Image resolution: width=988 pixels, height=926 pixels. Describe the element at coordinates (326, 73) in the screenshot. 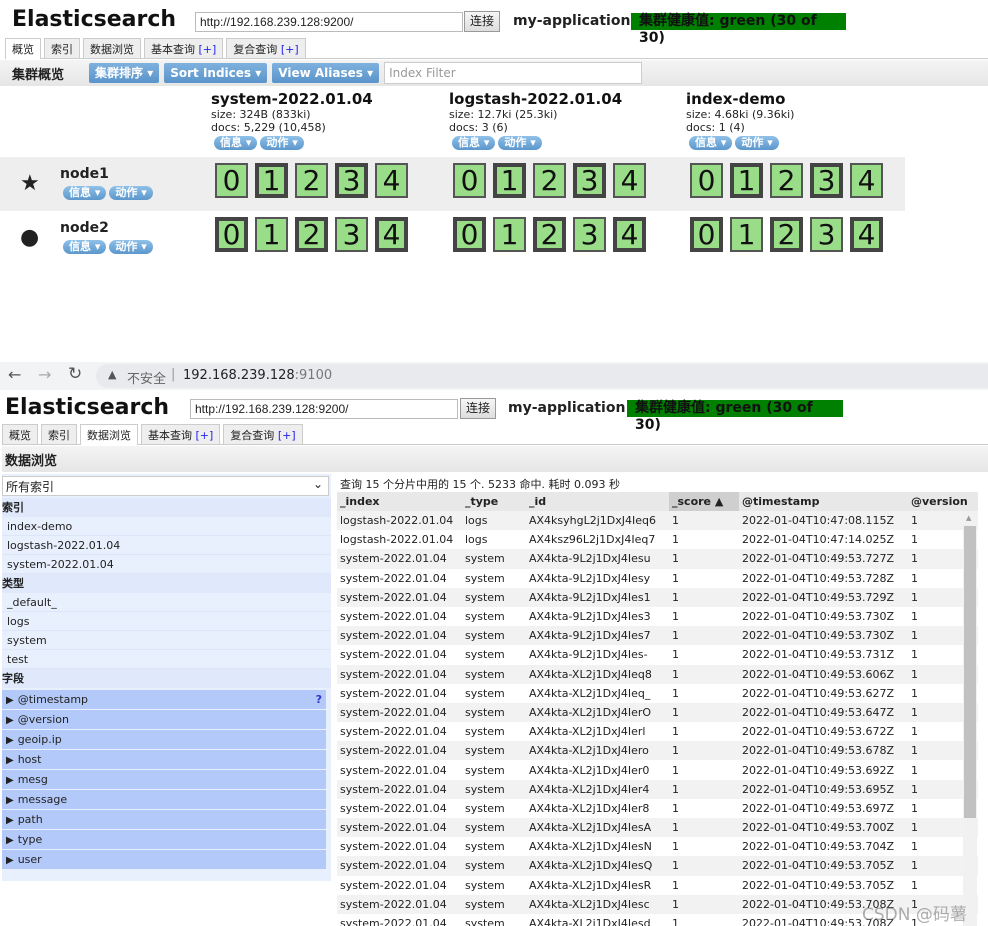

I see `view-aliases-button: View Aliases ▾` at that location.